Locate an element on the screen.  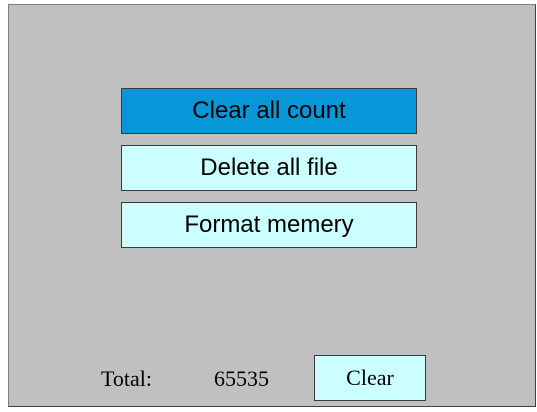
format-memory-button: Format memery is located at coordinates (269, 225).